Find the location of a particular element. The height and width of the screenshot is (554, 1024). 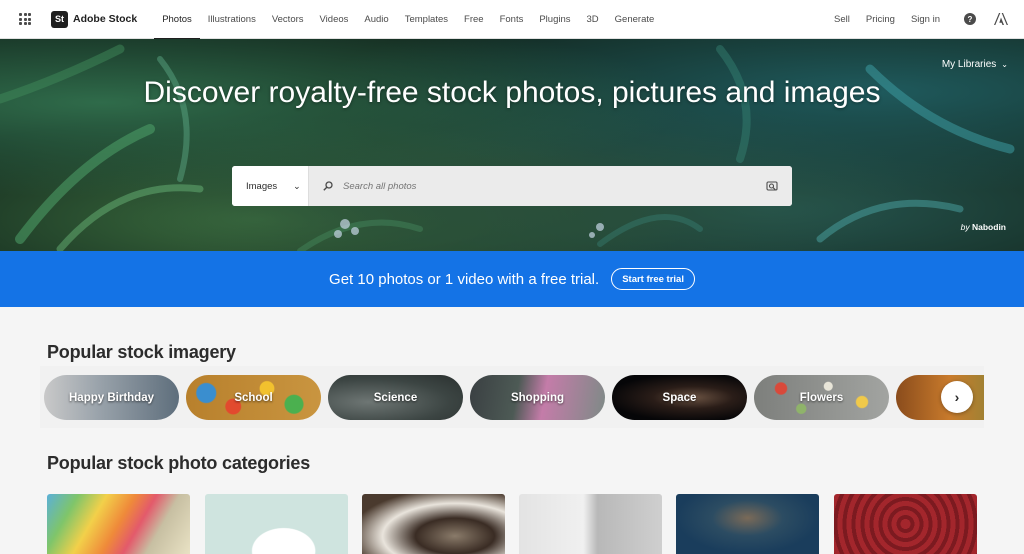

nav-link-3d: 3D is located at coordinates (593, 19).